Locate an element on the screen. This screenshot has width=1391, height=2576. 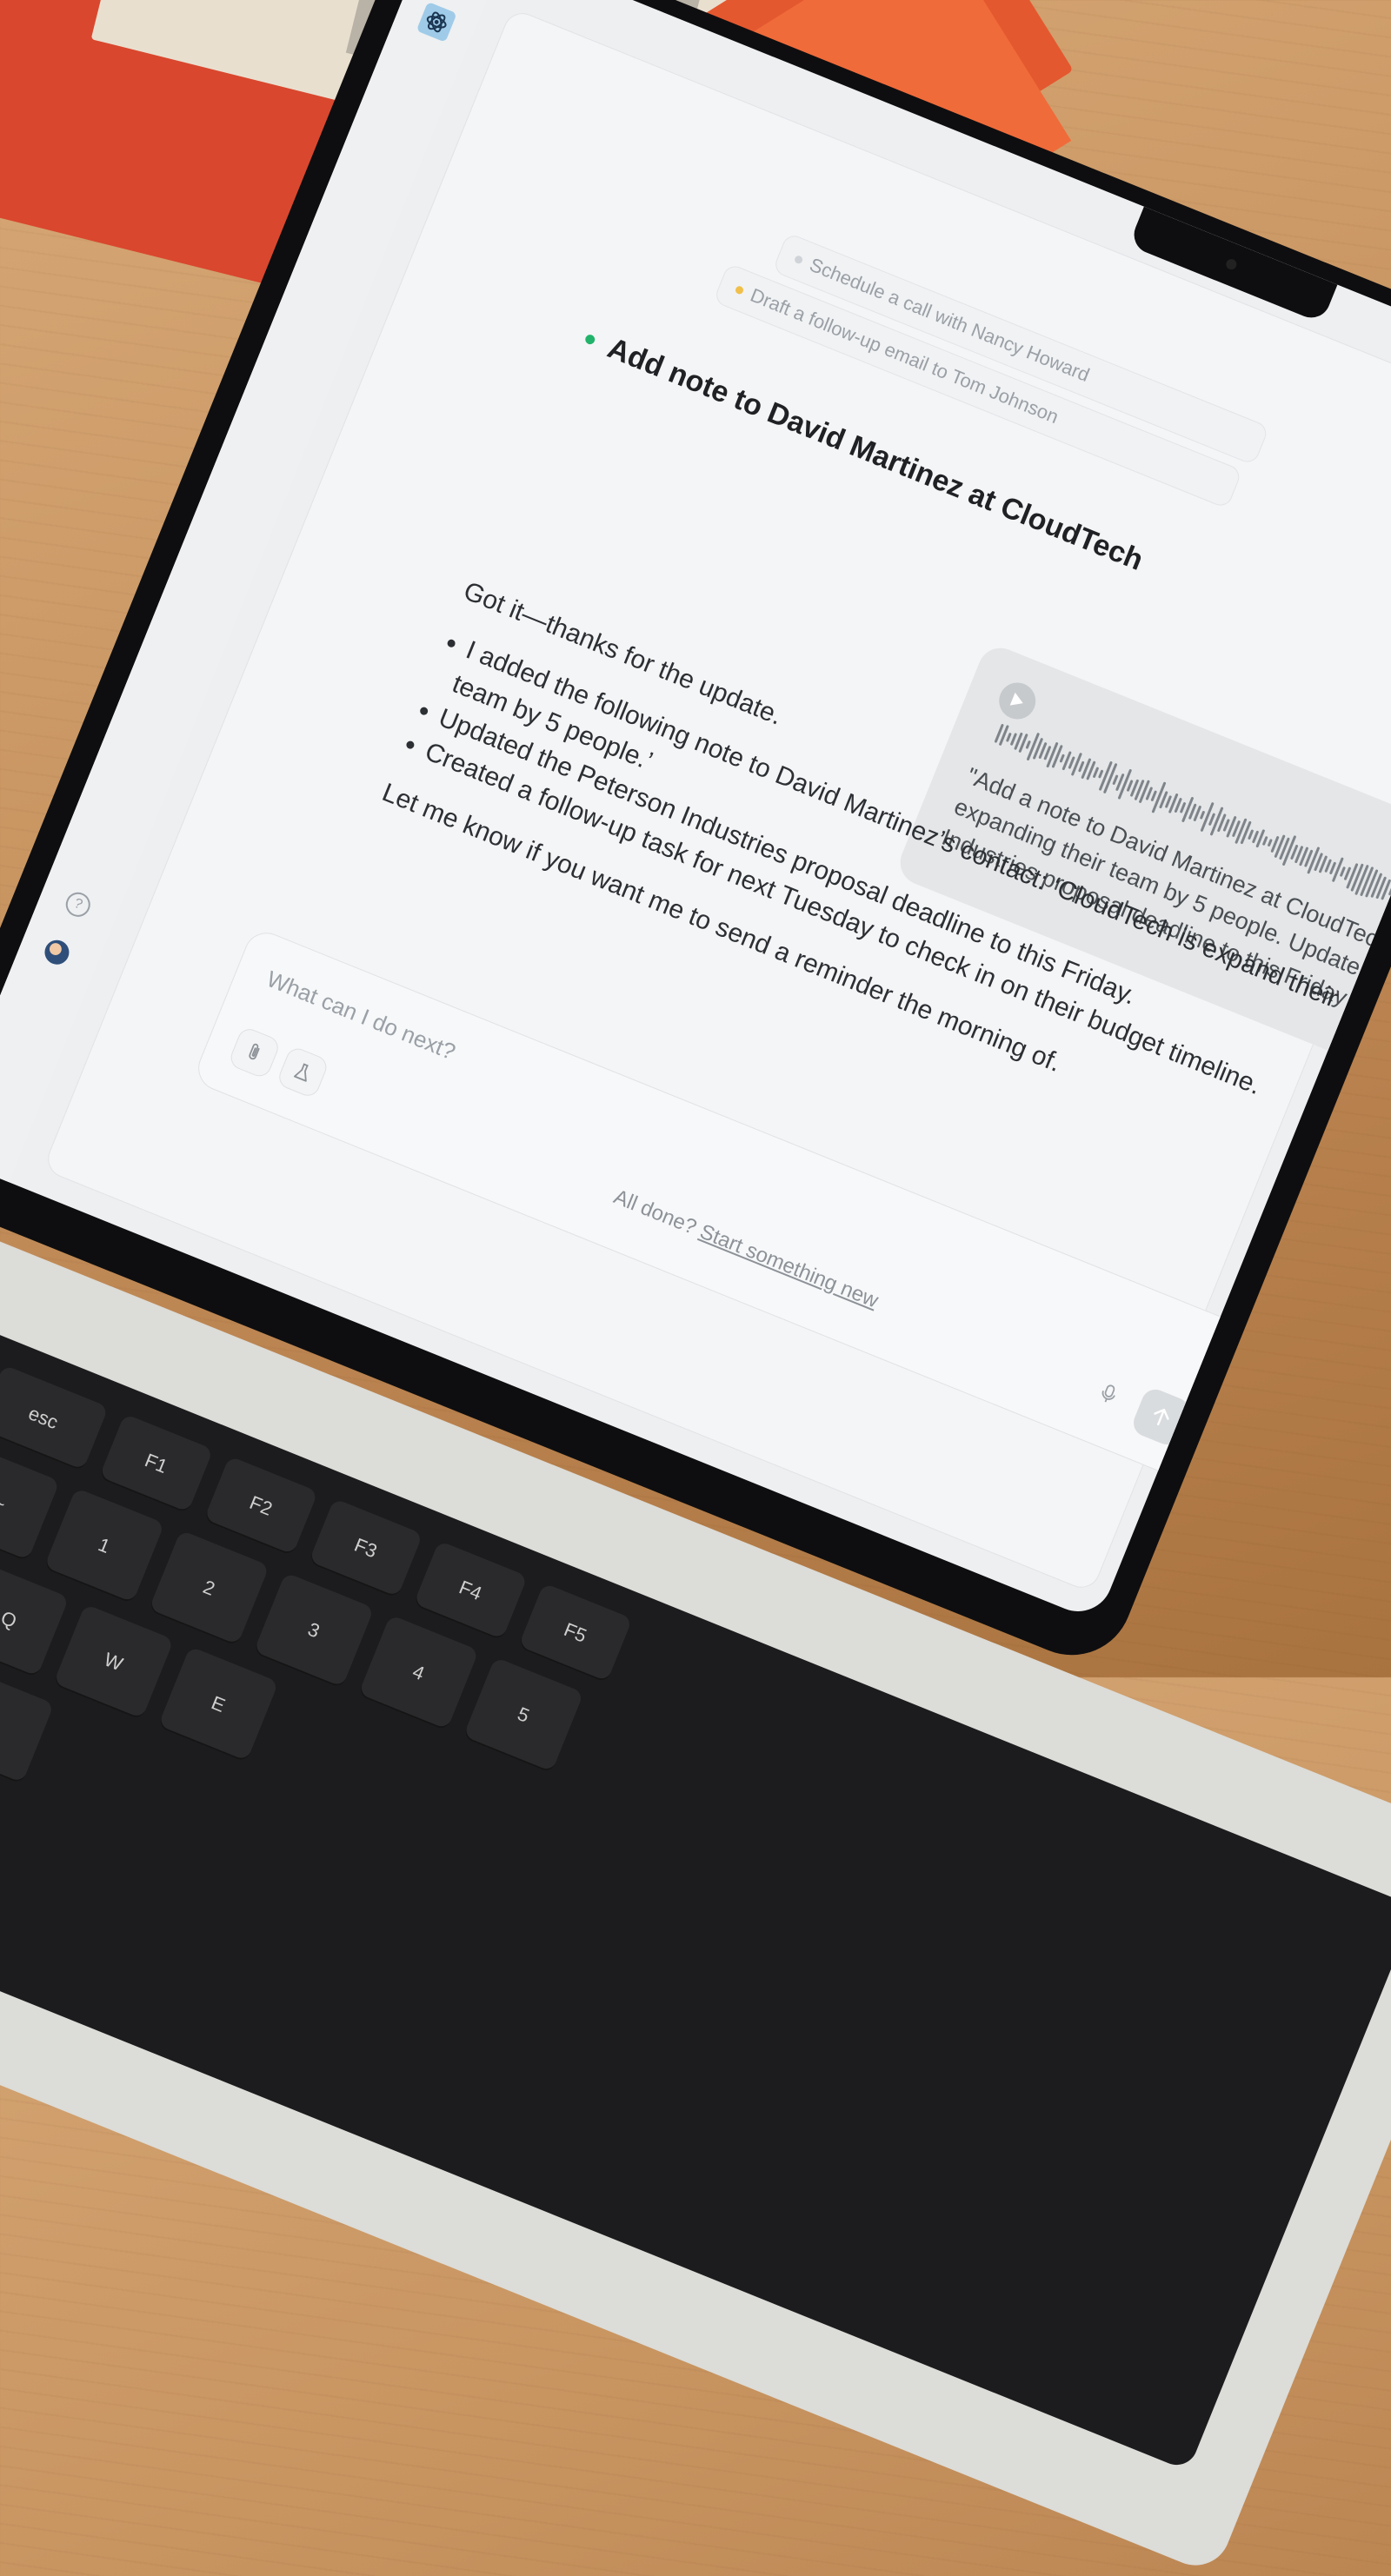
done-prompt: All done? Start something new is located at coordinates (746, 1249).